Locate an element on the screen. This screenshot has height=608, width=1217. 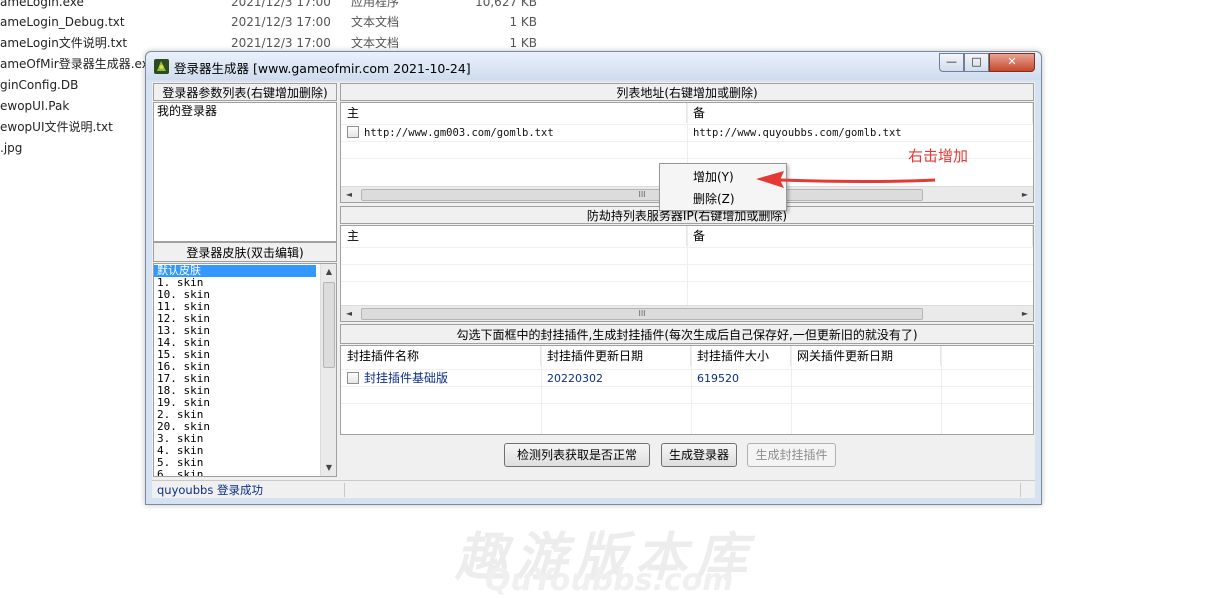
params-list: 我的登录器 is located at coordinates (245, 172).